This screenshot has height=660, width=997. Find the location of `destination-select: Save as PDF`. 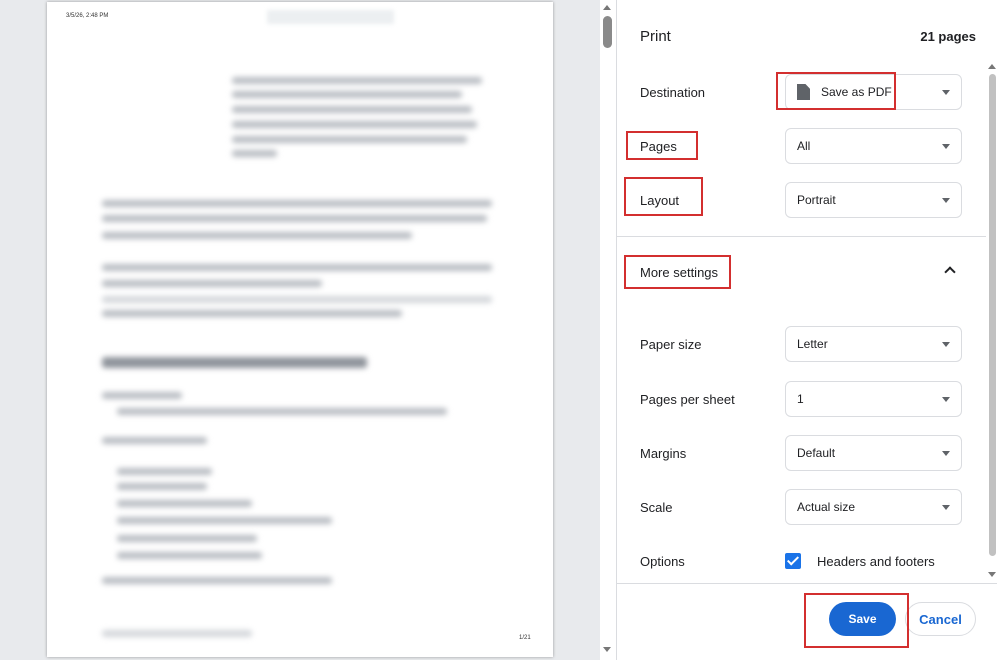

destination-select: Save as PDF is located at coordinates (873, 92).